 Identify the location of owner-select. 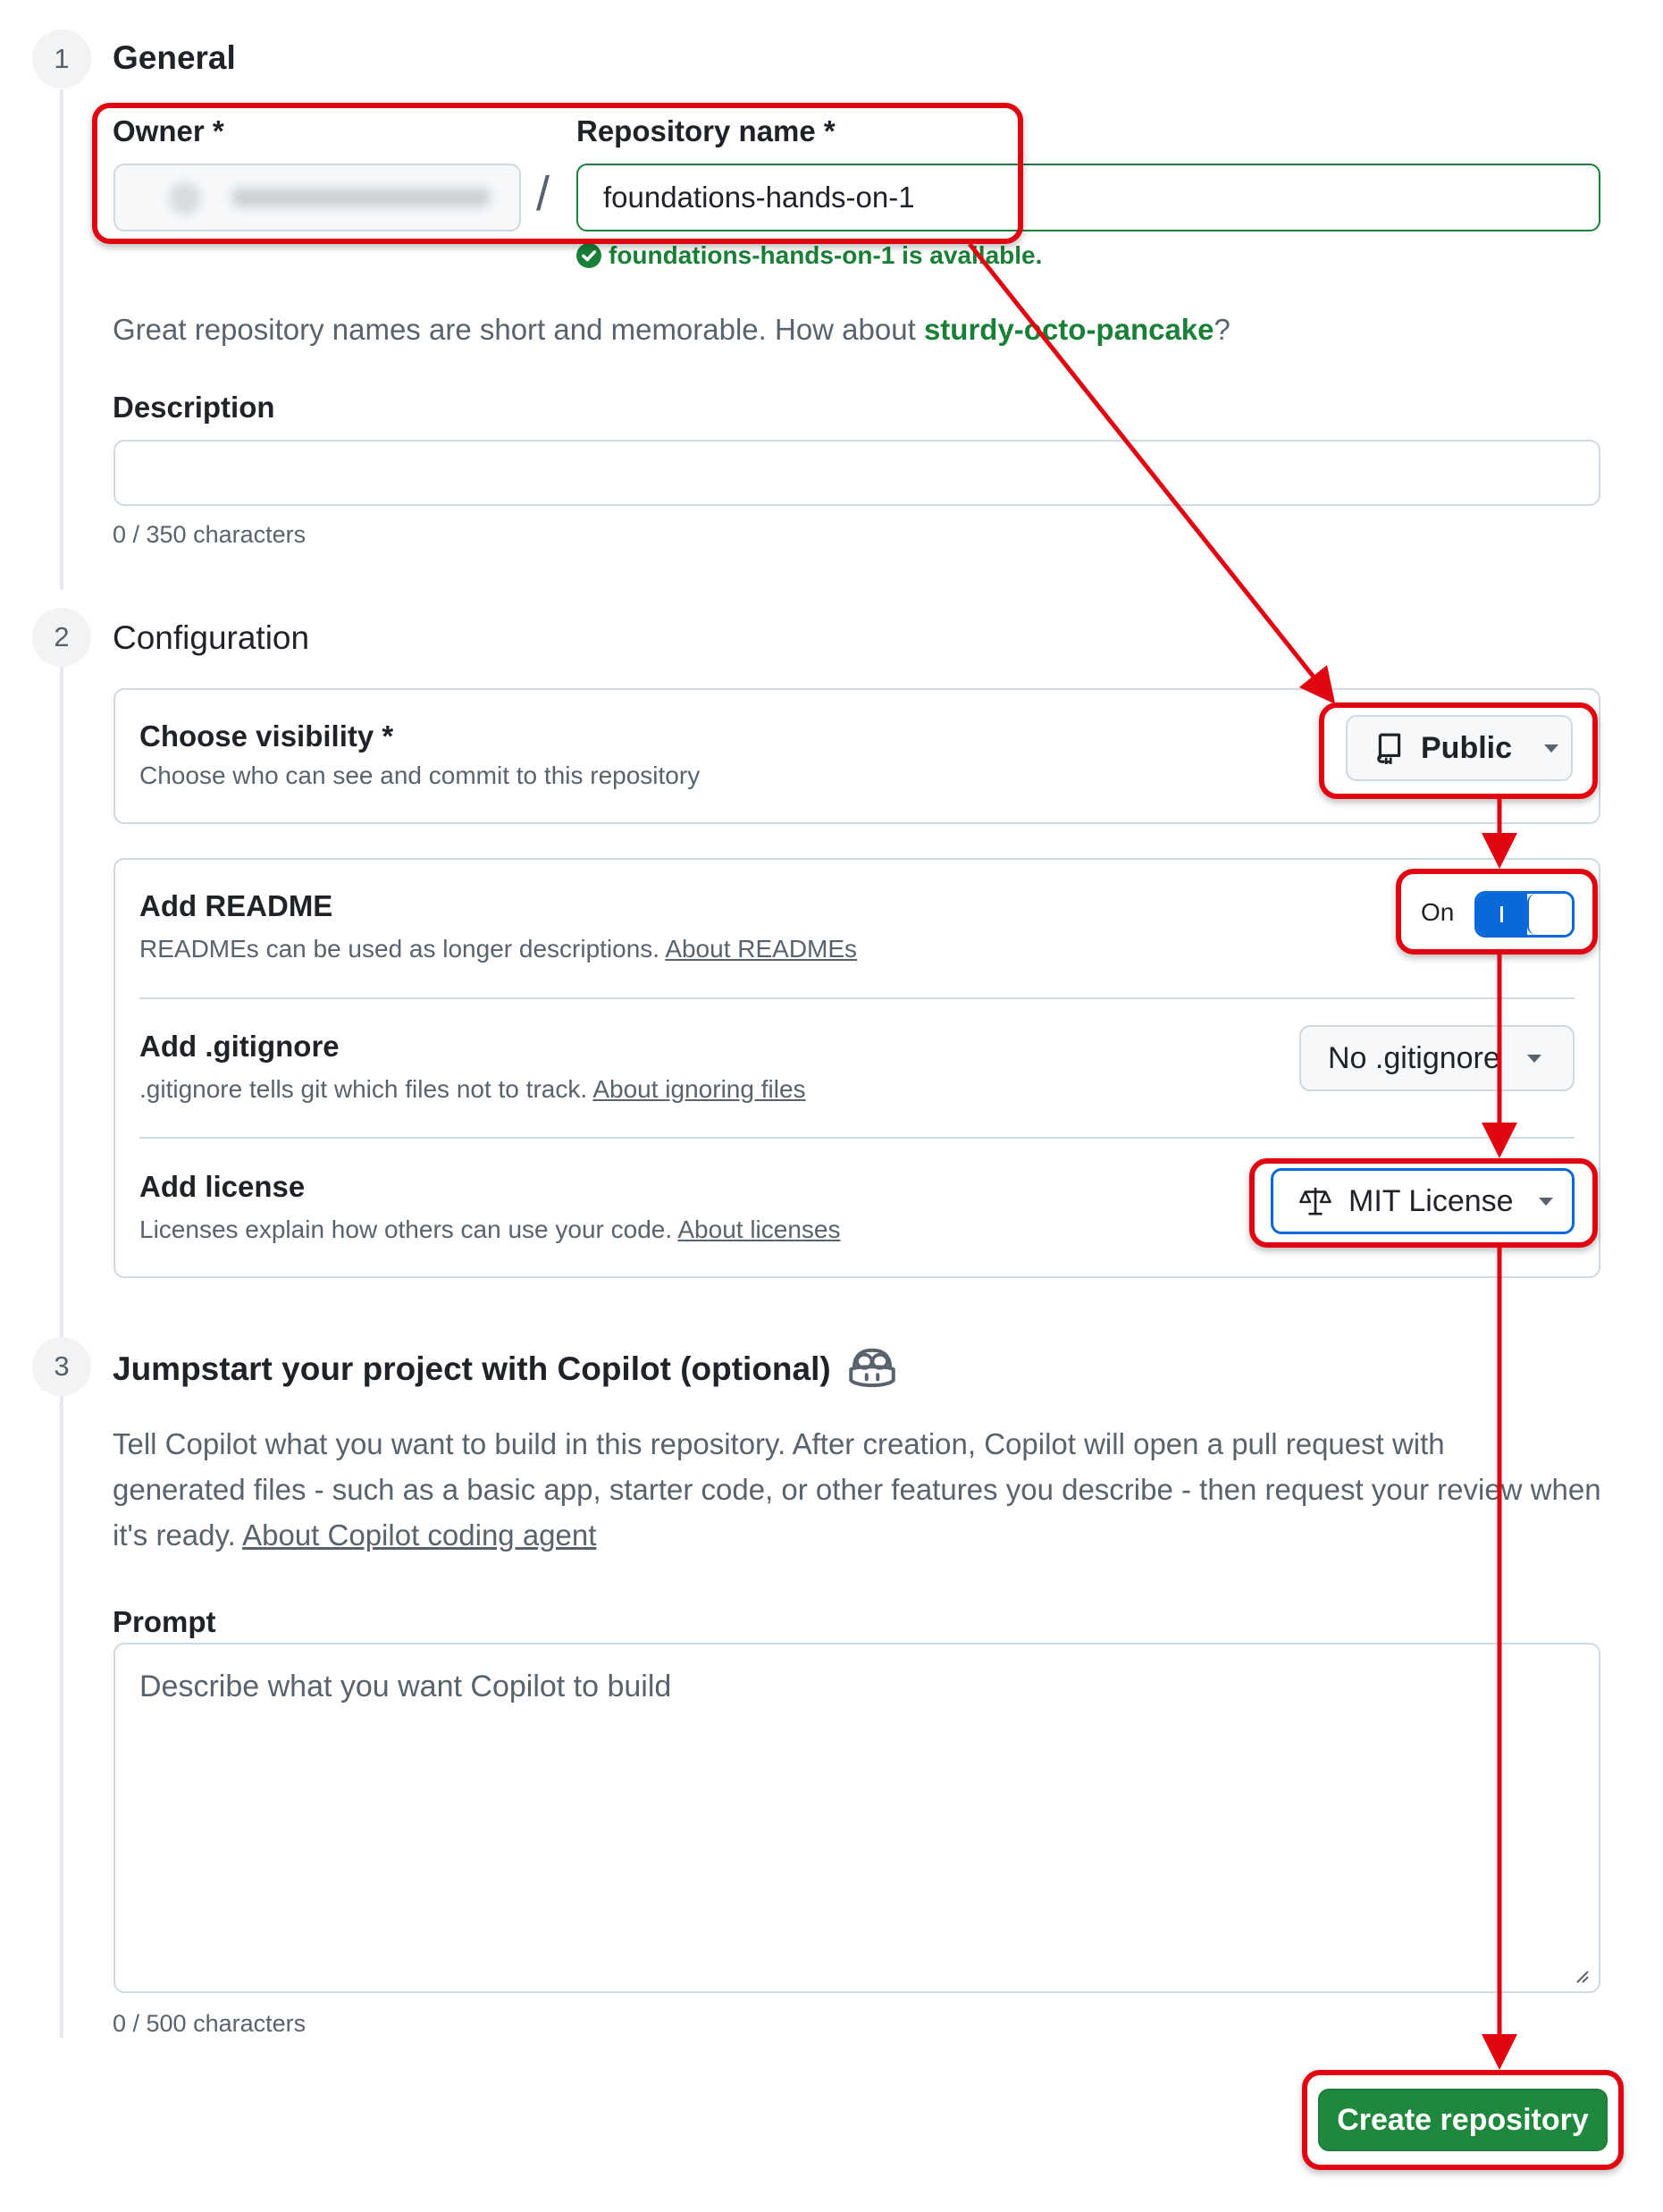
(317, 197).